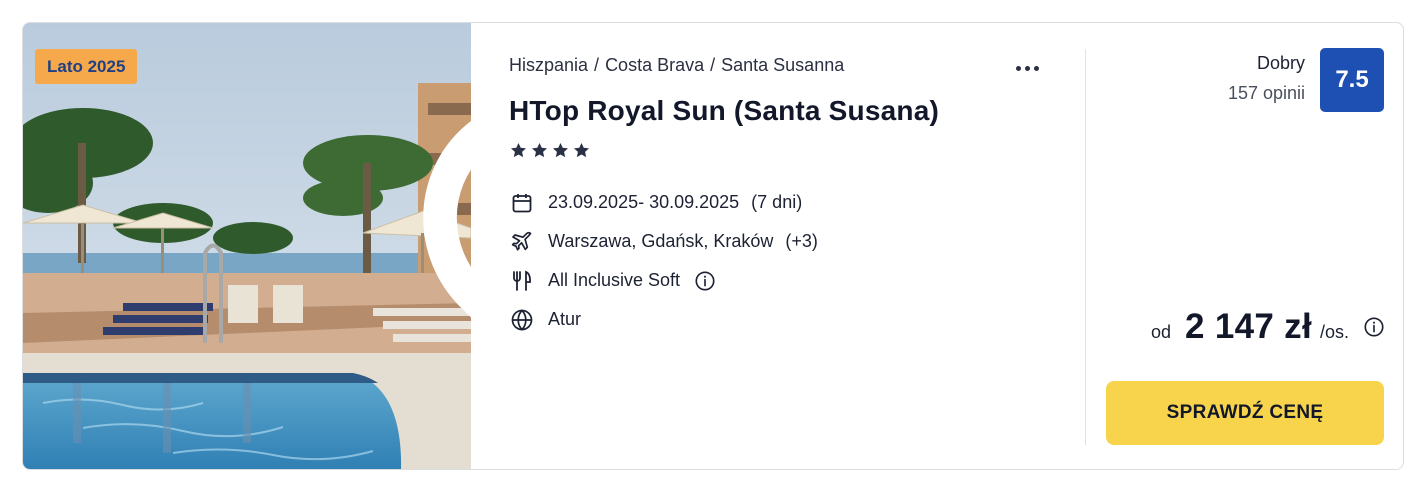 The width and height of the screenshot is (1426, 486). Describe the element at coordinates (447, 219) in the screenshot. I see `heart-icon` at that location.